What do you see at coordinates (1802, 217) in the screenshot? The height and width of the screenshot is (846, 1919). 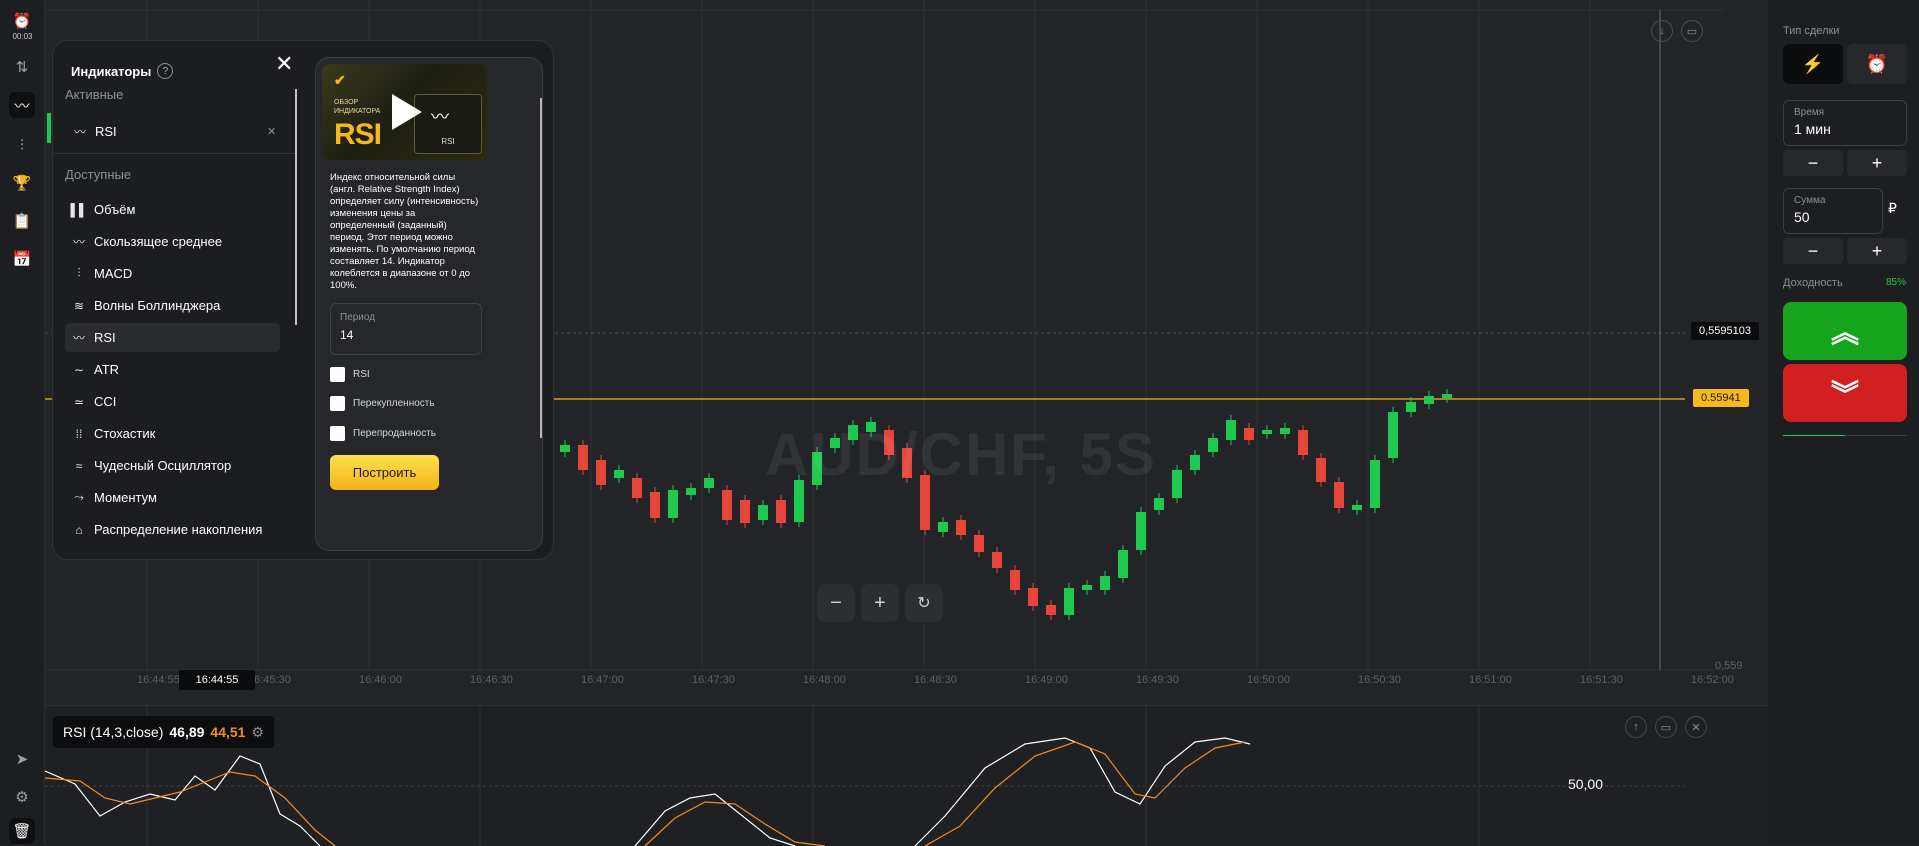 I see `sum-field-value: 50` at bounding box center [1802, 217].